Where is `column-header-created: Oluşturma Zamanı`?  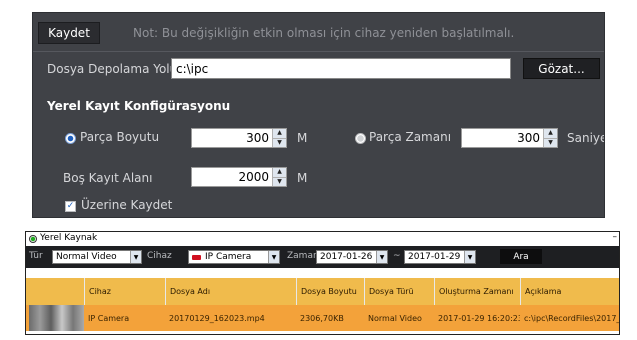 column-header-created: Oluşturma Zamanı is located at coordinates (477, 291).